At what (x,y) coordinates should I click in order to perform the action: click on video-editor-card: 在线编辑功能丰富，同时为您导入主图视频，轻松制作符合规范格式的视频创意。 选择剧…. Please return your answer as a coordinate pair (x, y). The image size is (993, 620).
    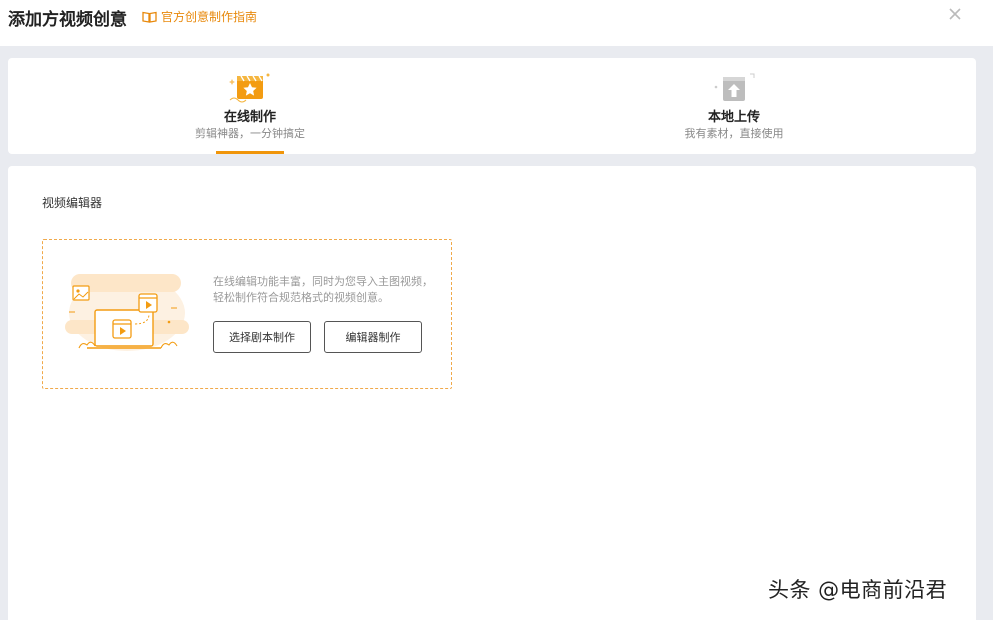
    Looking at the image, I should click on (247, 314).